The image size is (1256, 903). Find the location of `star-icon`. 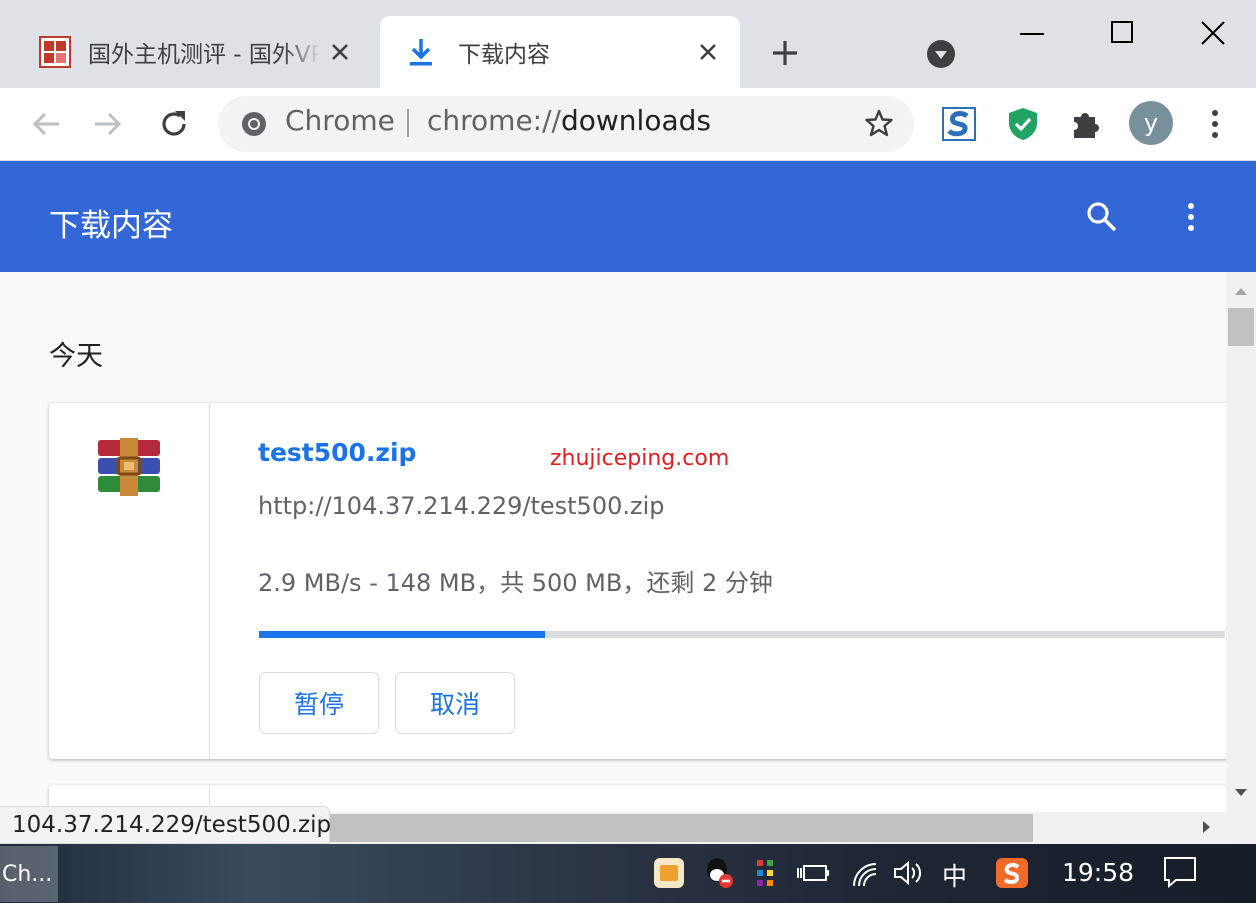

star-icon is located at coordinates (879, 123).